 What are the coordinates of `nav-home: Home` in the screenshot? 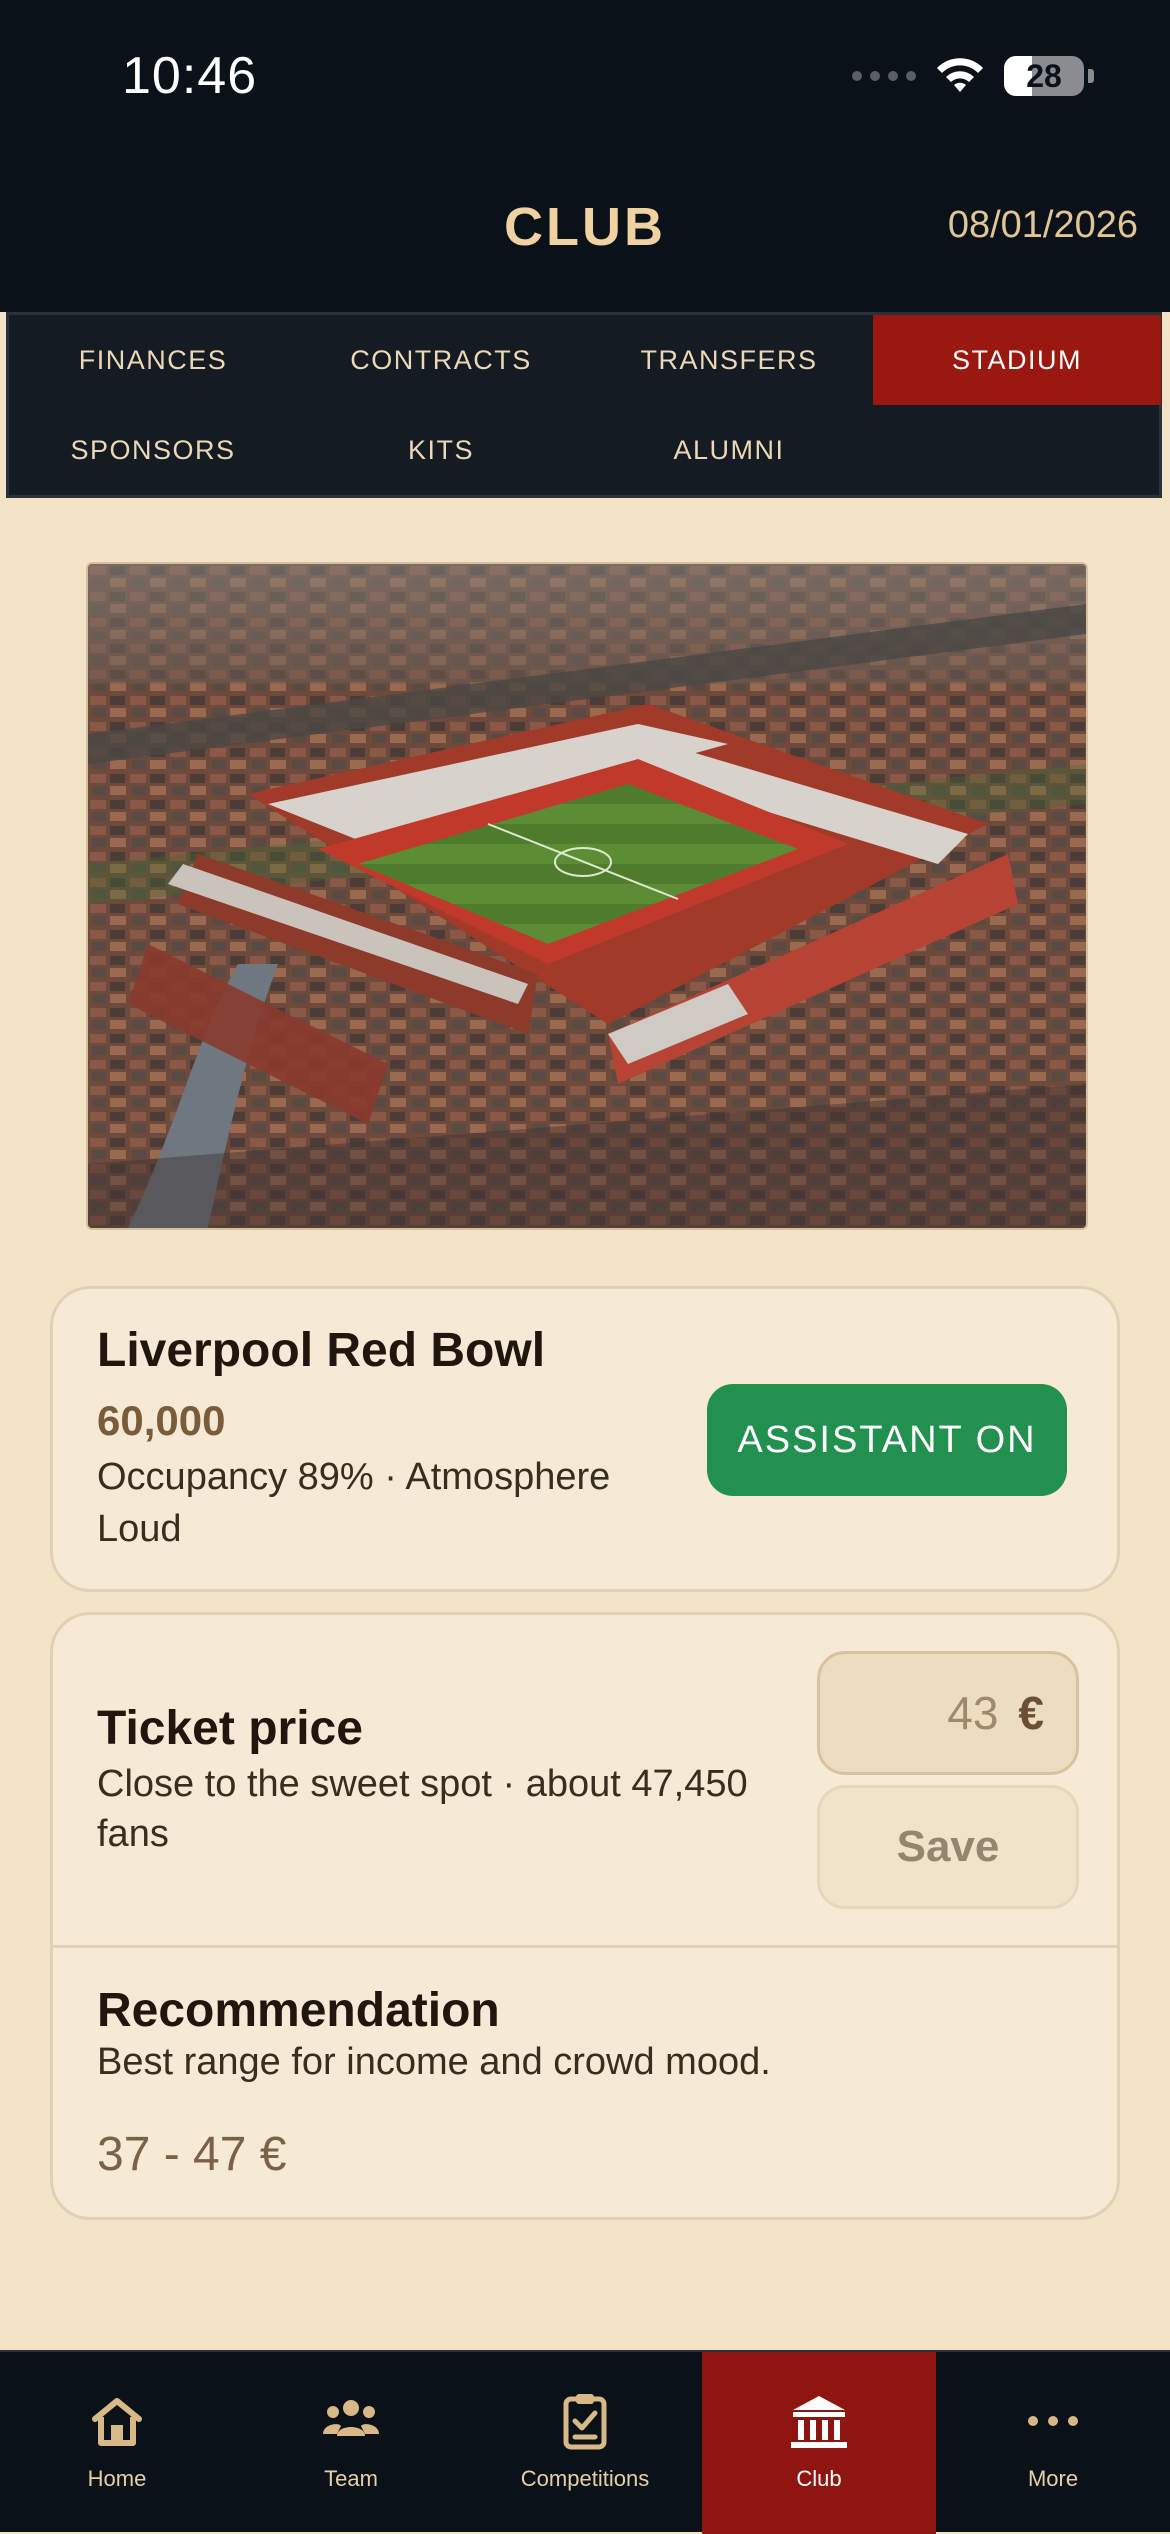 It's located at (117, 2443).